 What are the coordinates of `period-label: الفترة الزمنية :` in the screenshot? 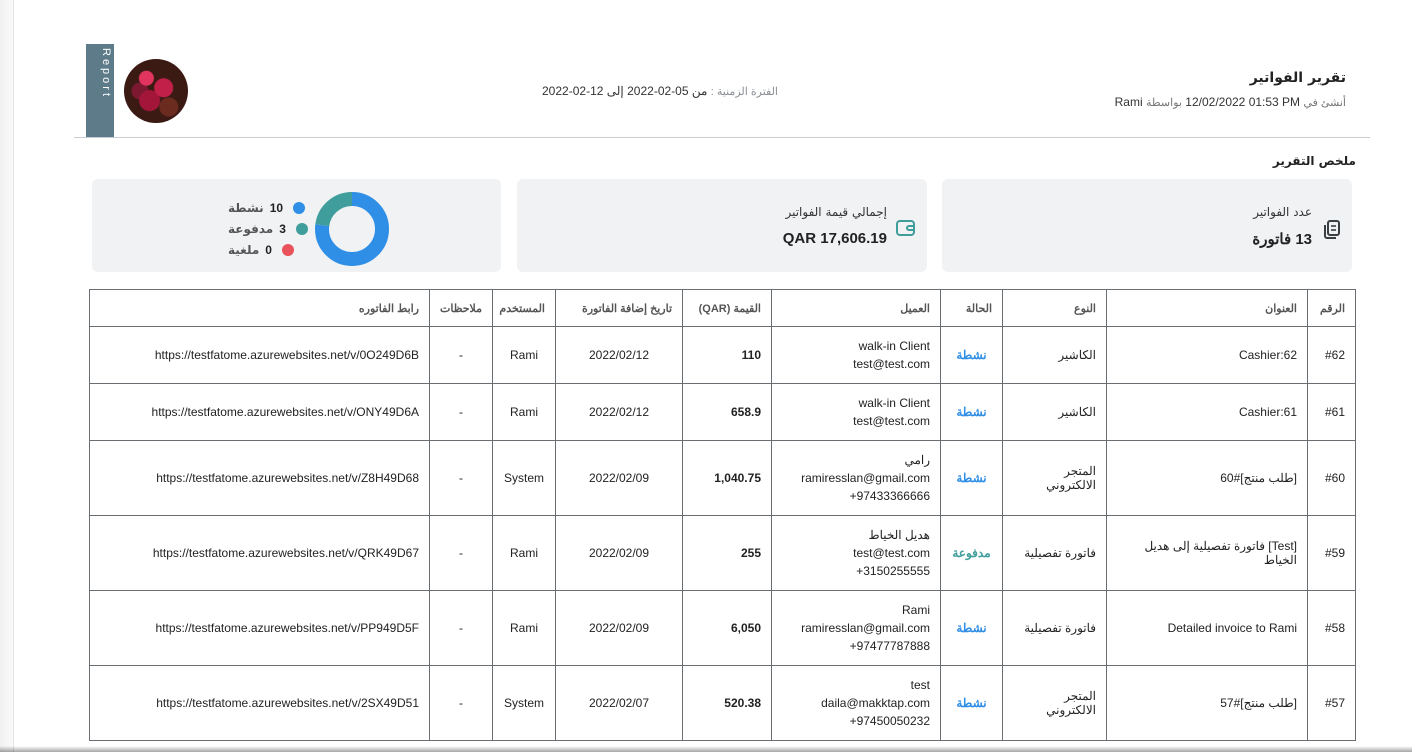 It's located at (744, 92).